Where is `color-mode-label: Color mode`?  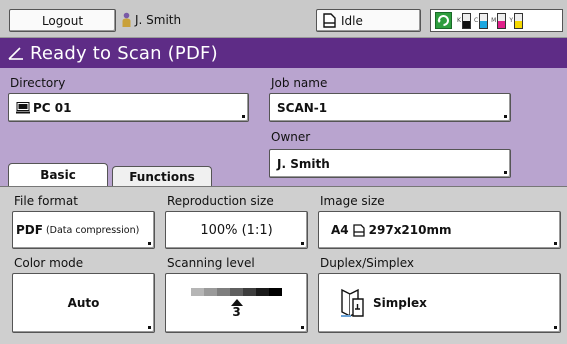 color-mode-label: Color mode is located at coordinates (49, 263).